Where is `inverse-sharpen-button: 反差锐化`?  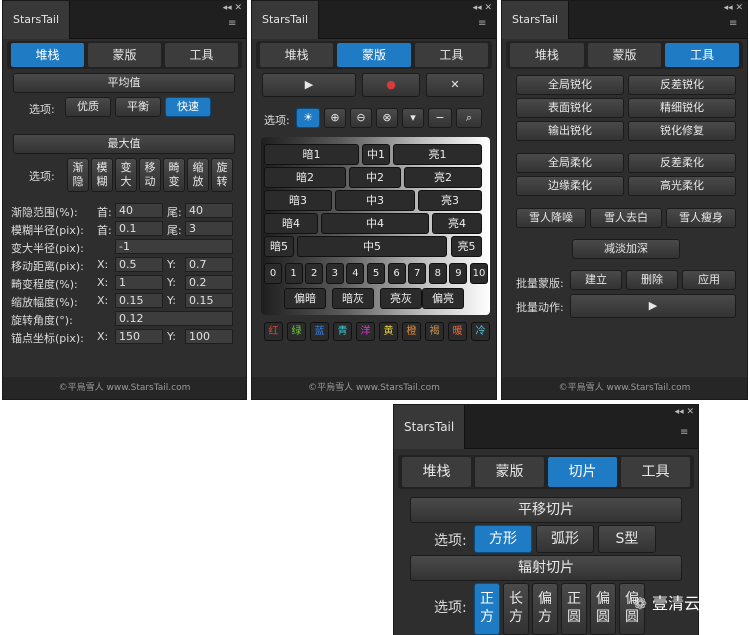
inverse-sharpen-button: 反差锐化 is located at coordinates (682, 85).